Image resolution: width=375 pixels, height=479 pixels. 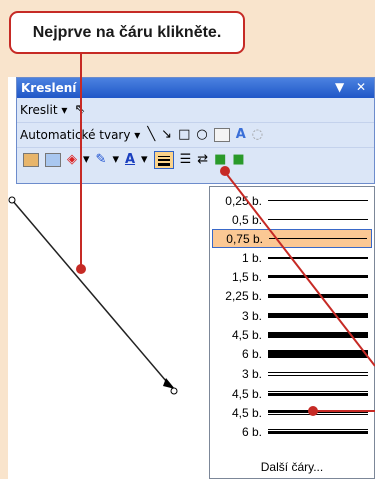 What do you see at coordinates (195, 110) in the screenshot?
I see `toolbar-row-draw: Kreslit ▾ ⇖` at bounding box center [195, 110].